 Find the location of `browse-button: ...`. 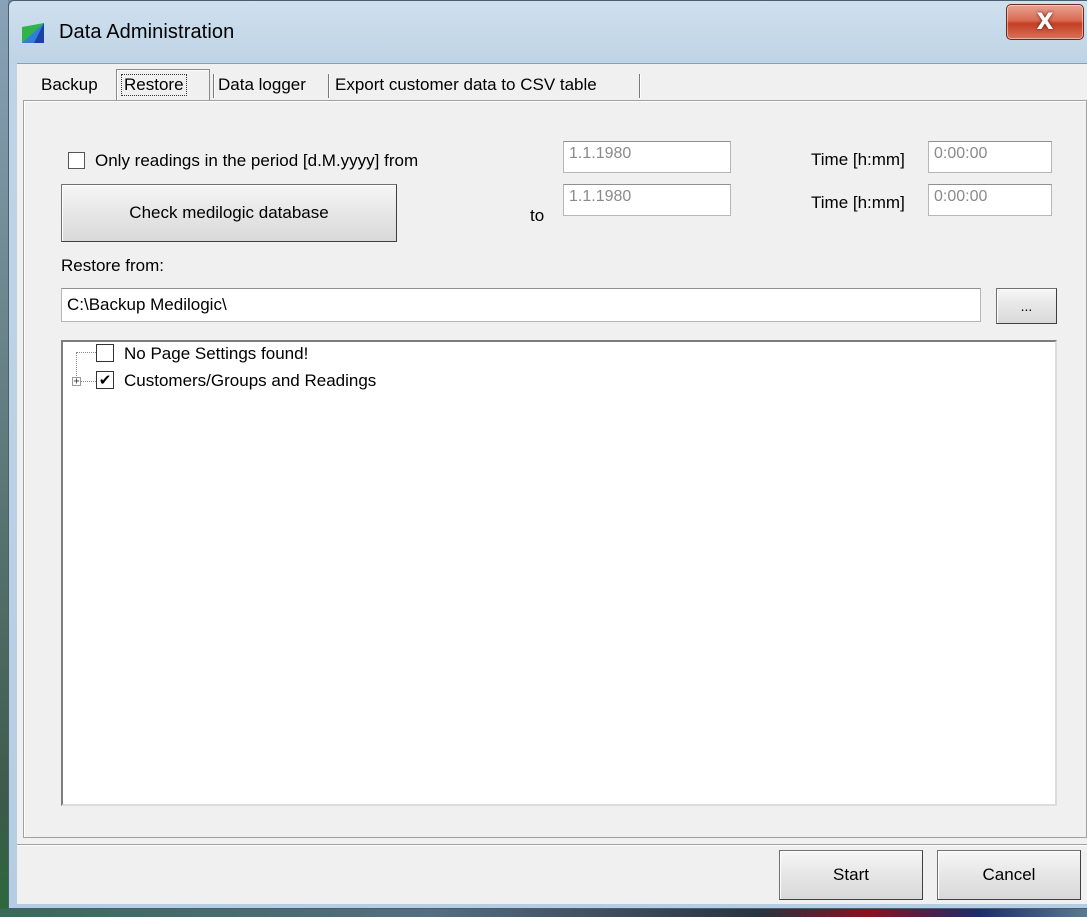

browse-button: ... is located at coordinates (1026, 306).